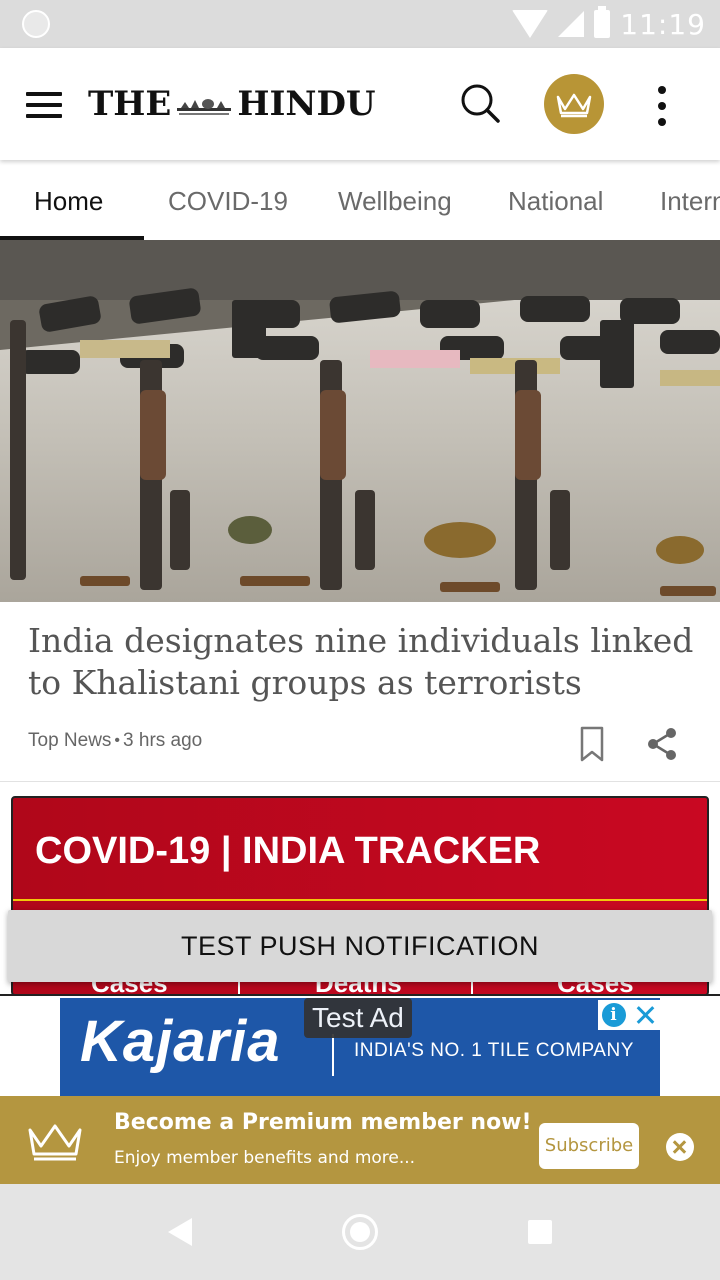 This screenshot has height=1280, width=720. I want to click on subscribe-button: Subscribe, so click(589, 1146).